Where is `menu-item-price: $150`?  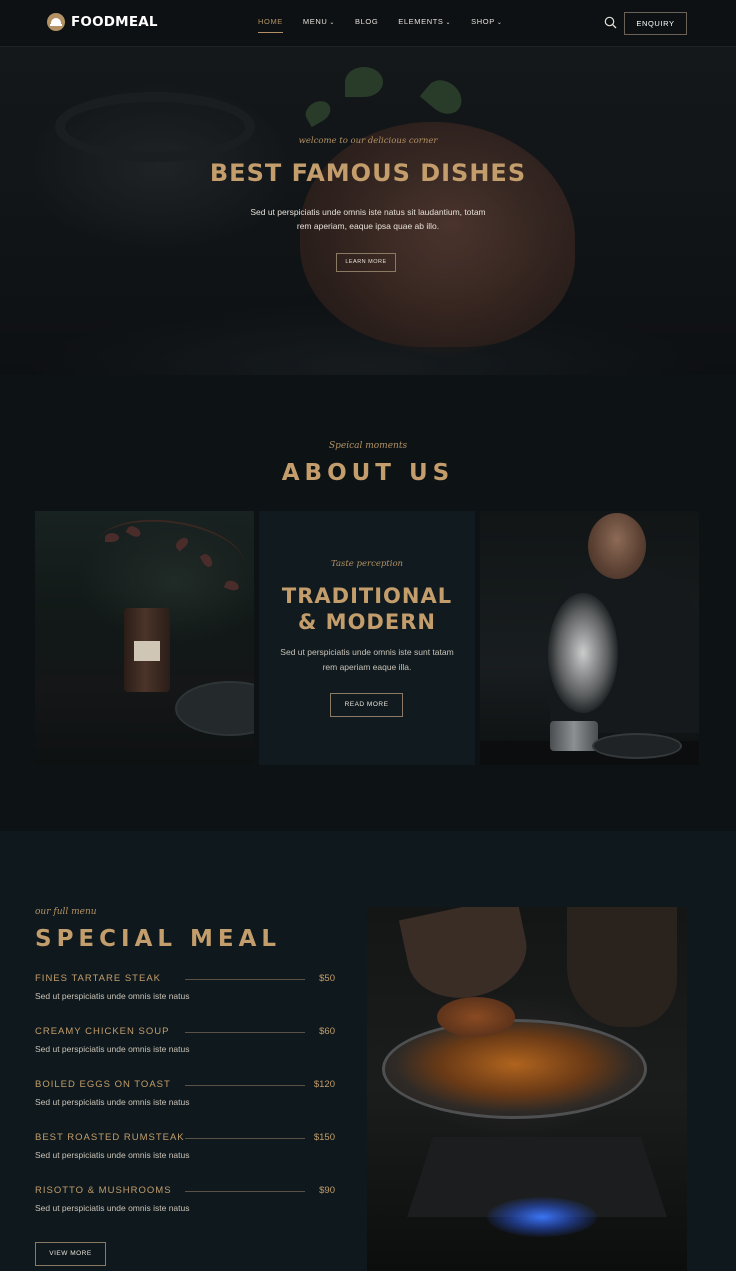
menu-item-price: $150 is located at coordinates (324, 1137).